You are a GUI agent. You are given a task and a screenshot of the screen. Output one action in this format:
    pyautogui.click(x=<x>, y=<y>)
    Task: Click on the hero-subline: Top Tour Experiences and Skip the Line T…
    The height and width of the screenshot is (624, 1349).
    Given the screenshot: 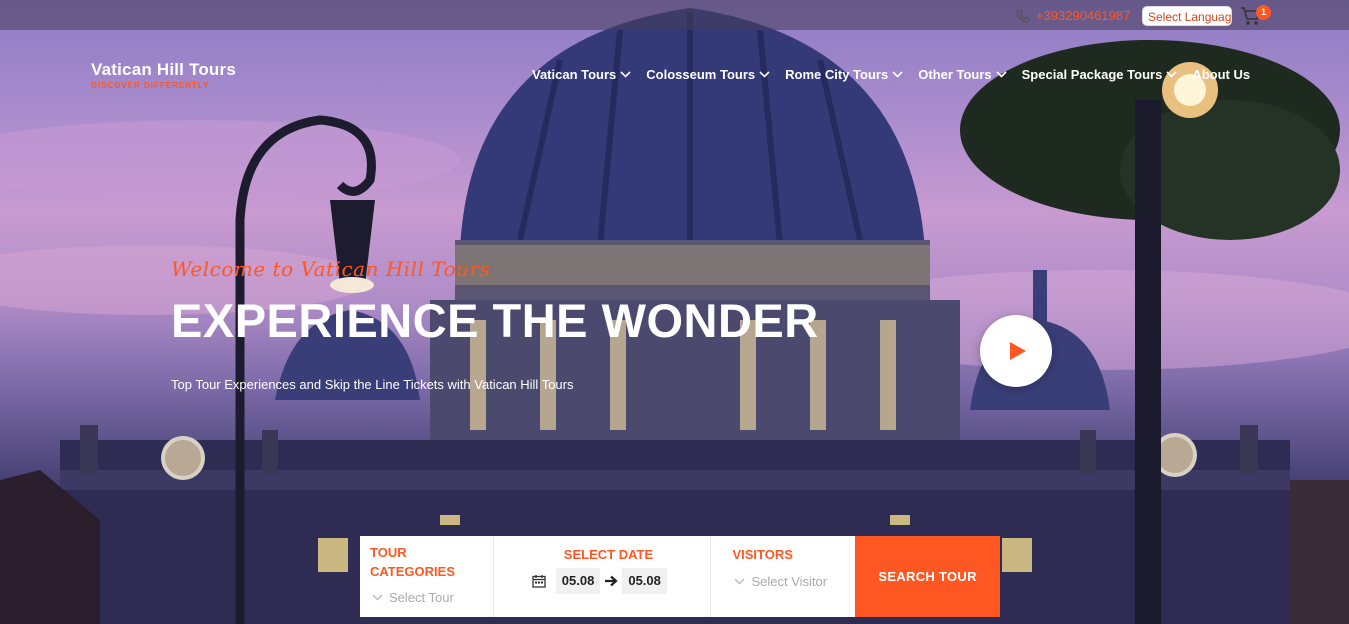 What is the action you would take?
    pyautogui.click(x=372, y=384)
    